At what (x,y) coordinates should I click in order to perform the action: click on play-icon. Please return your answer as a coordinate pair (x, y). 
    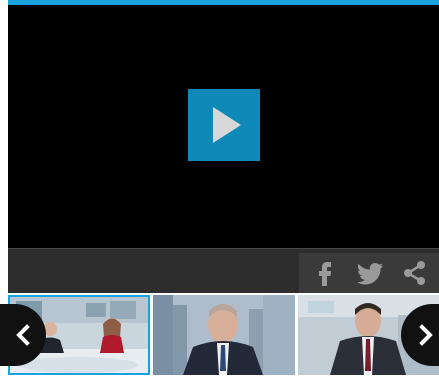
    Looking at the image, I should click on (227, 125).